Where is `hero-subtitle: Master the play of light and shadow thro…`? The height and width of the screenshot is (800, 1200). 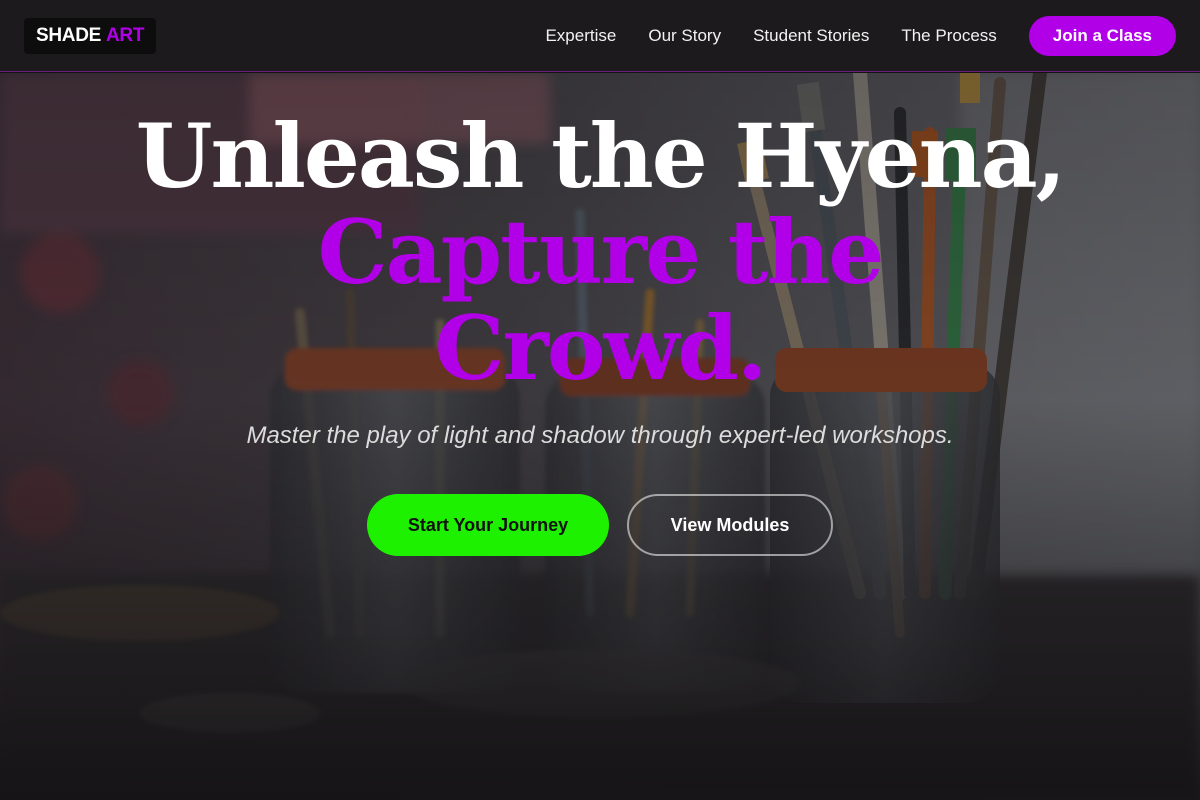 hero-subtitle: Master the play of light and shadow thro… is located at coordinates (600, 435).